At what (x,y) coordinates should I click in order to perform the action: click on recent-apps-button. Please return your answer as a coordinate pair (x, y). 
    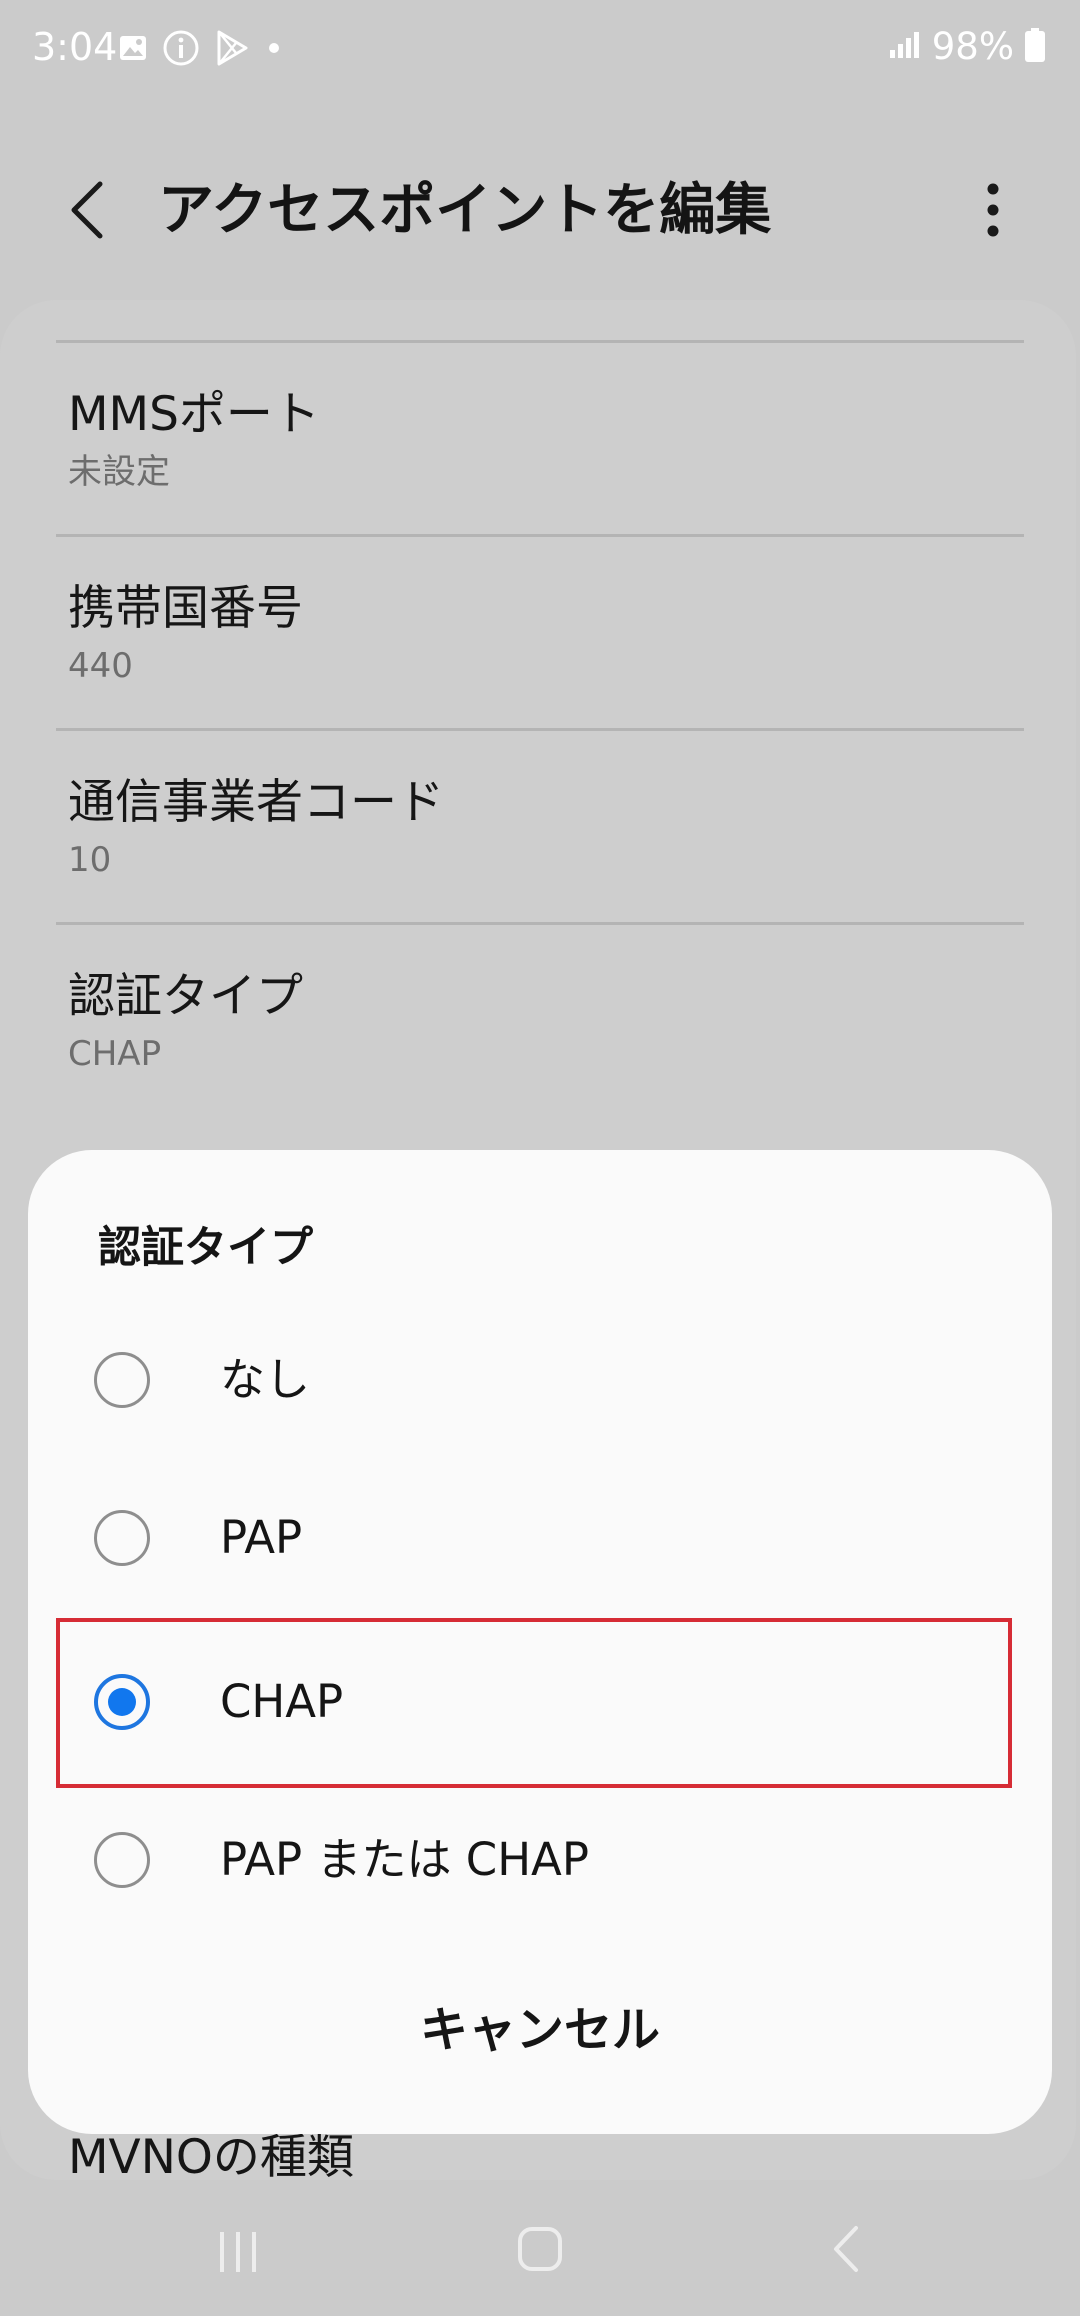
    Looking at the image, I should click on (238, 2249).